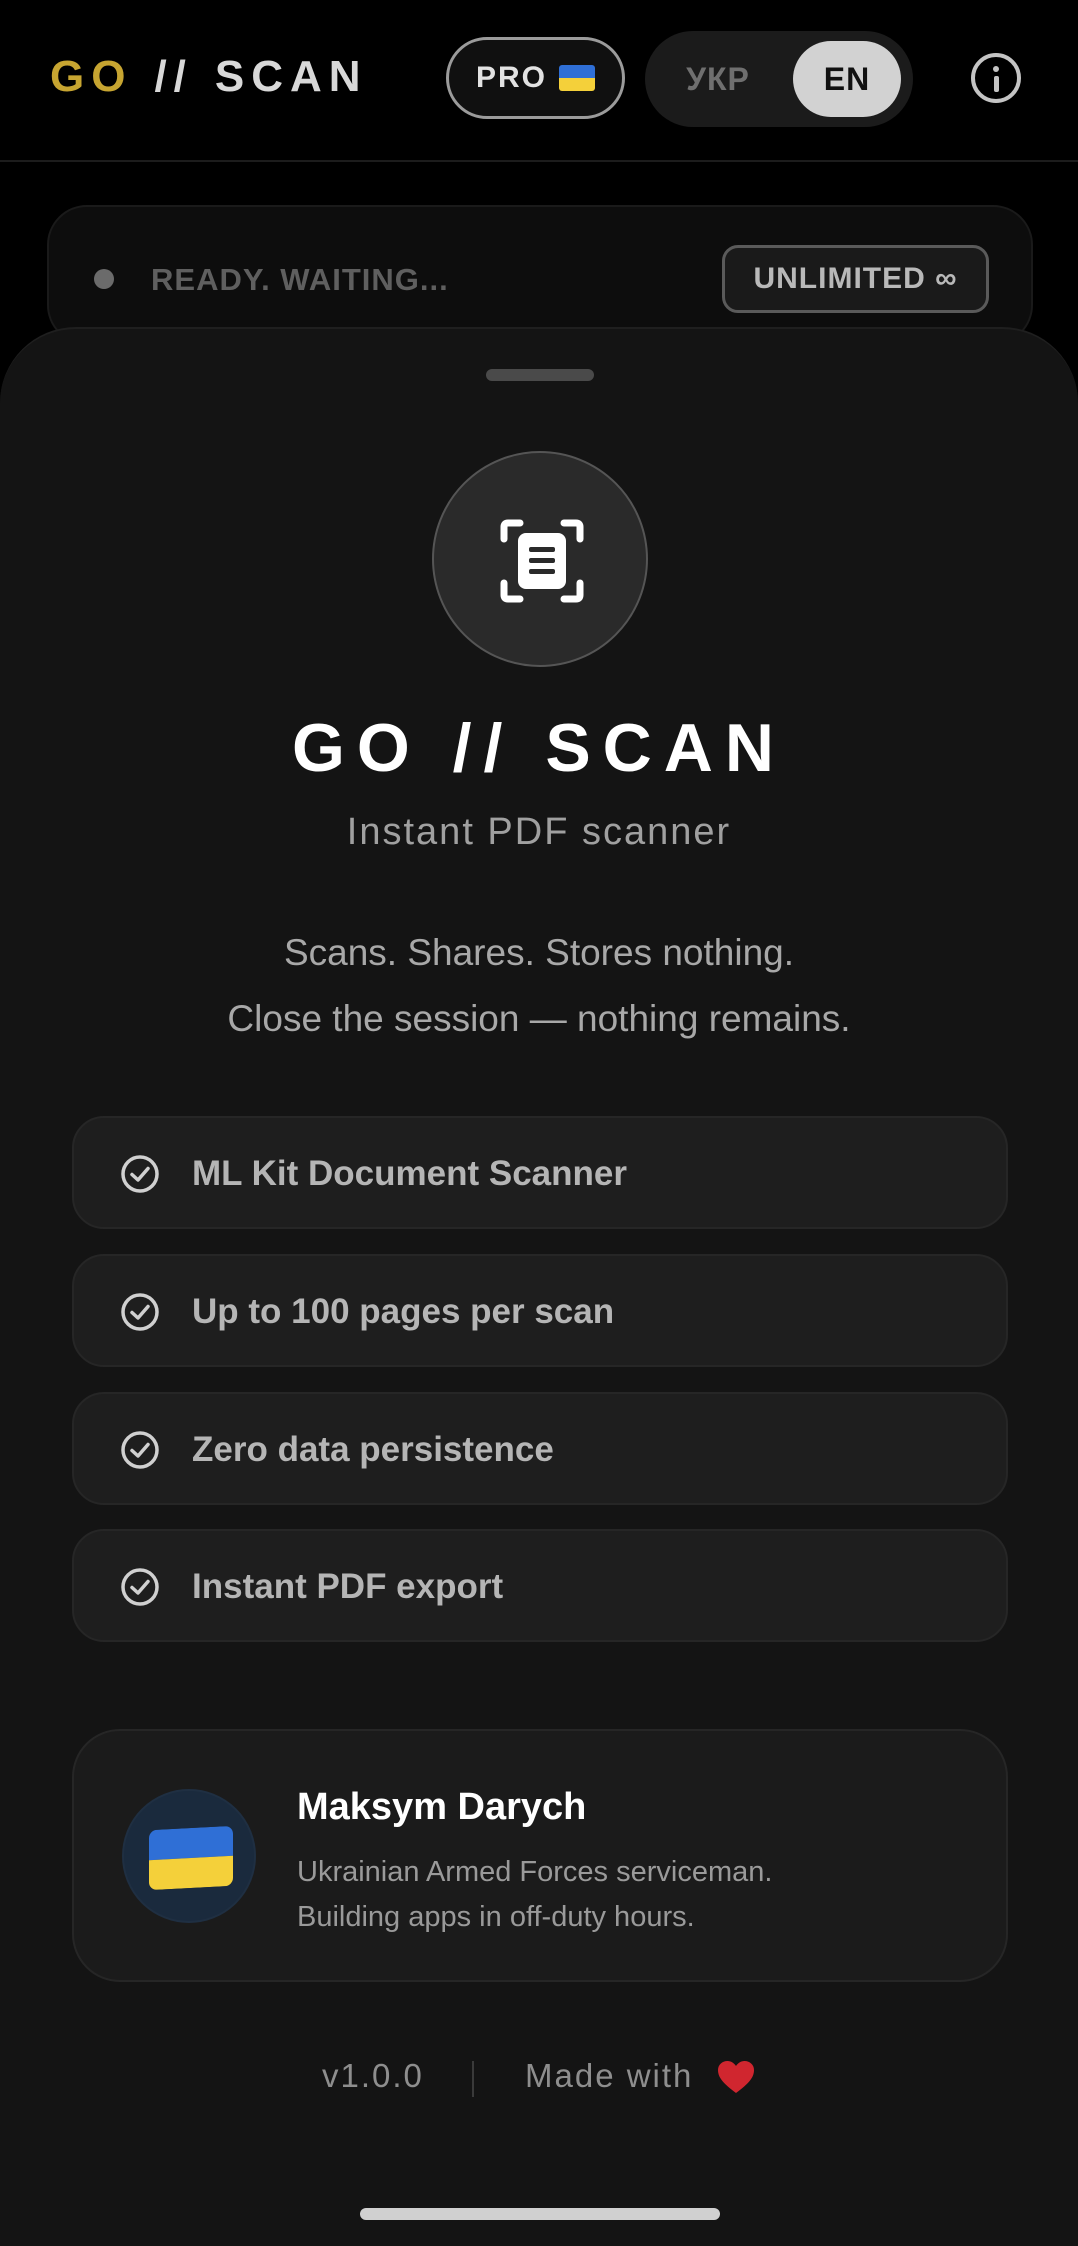  What do you see at coordinates (409, 1173) in the screenshot?
I see `feature-label: ML Kit Document Scanner` at bounding box center [409, 1173].